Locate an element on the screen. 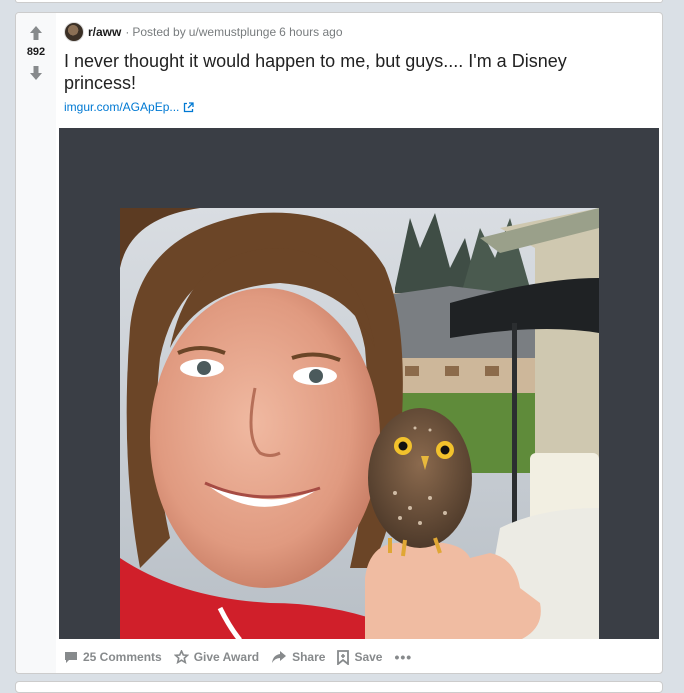 This screenshot has width=684, height=693. give-award-button: Give Award is located at coordinates (216, 657).